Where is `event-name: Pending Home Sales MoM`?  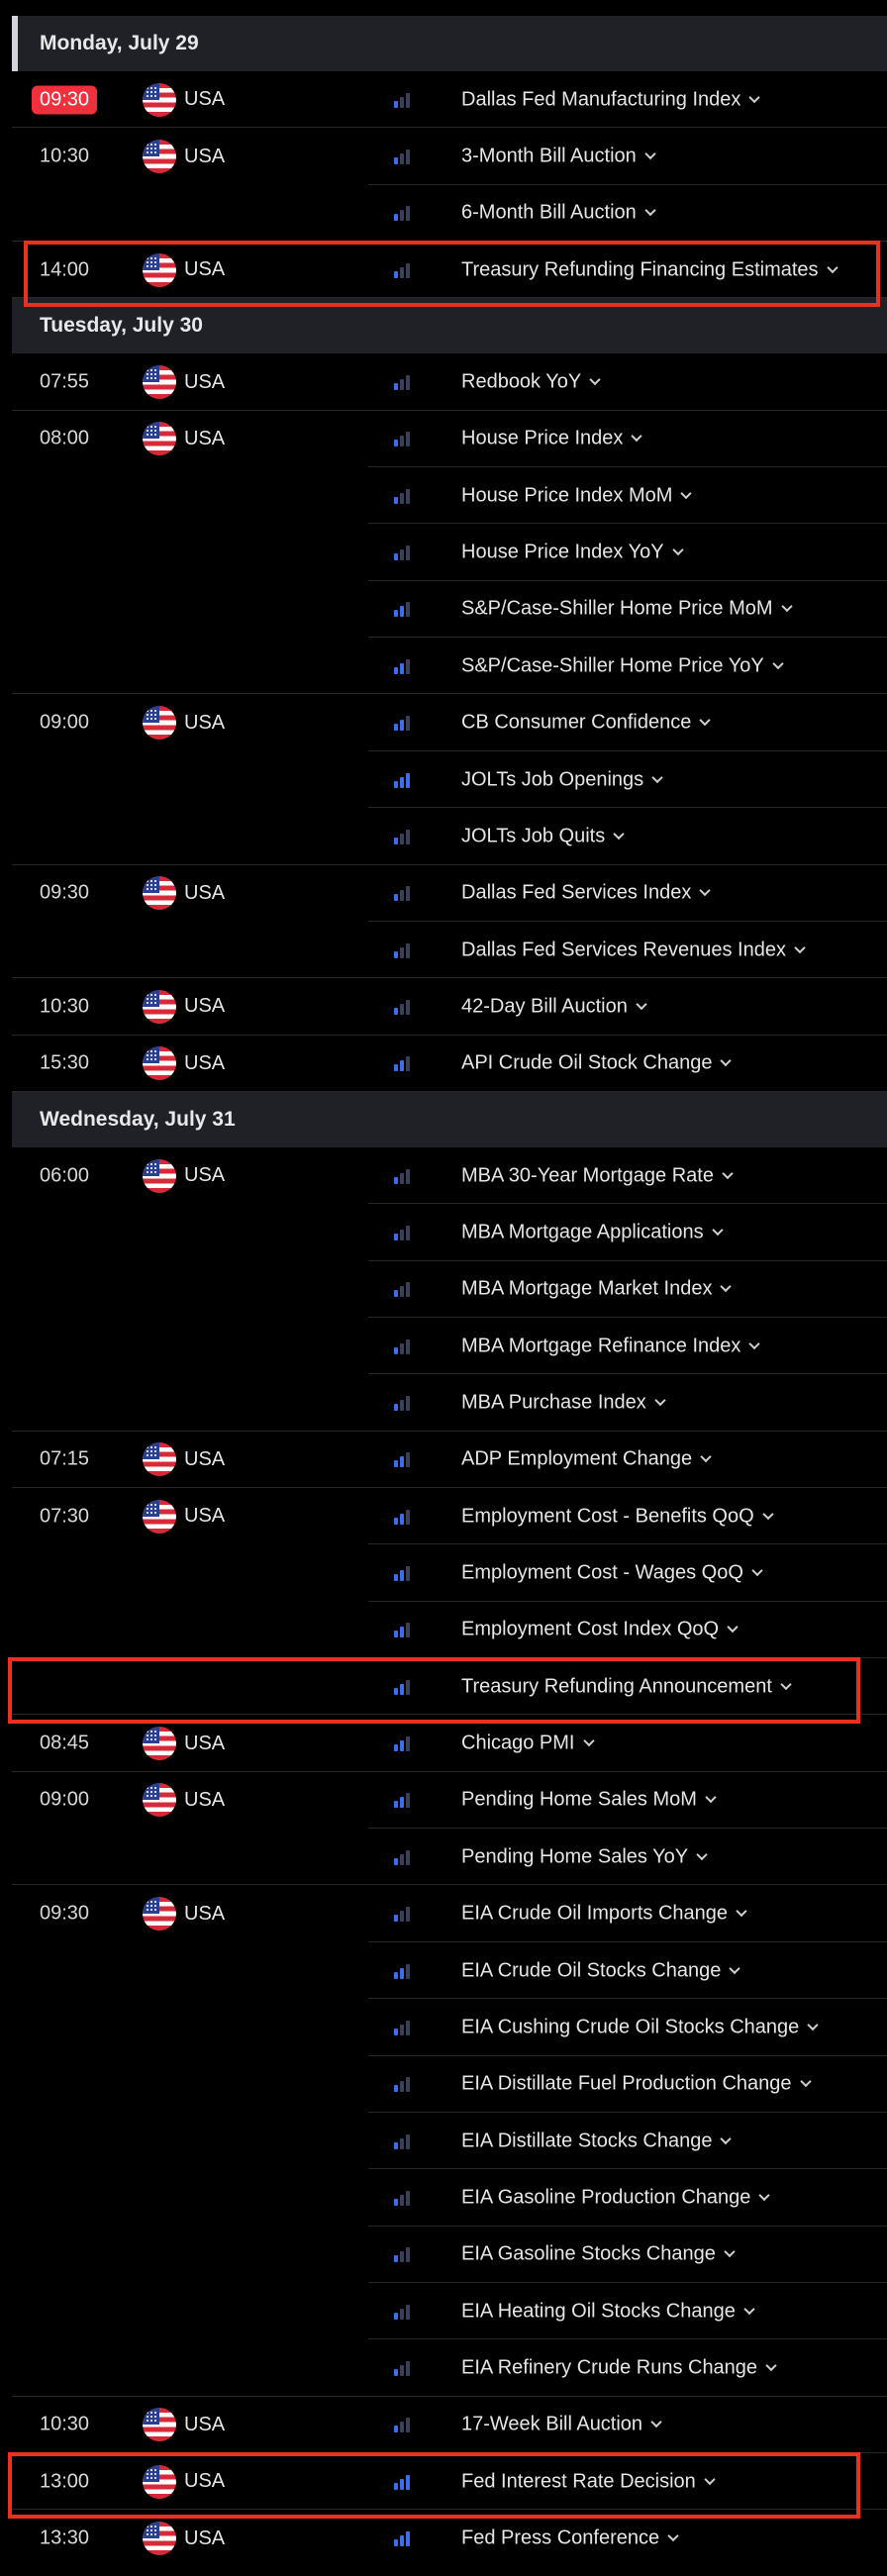
event-name: Pending Home Sales MoM is located at coordinates (589, 1801).